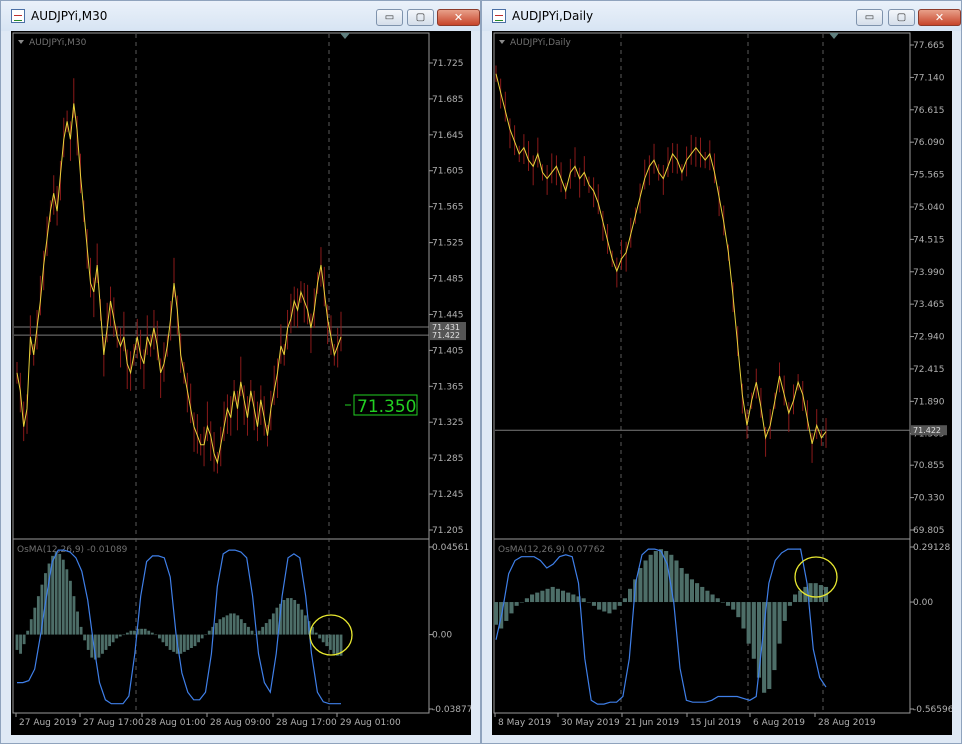 This screenshot has height=744, width=962. I want to click on x-tick-label: 28 Aug 17:00, so click(306, 723).